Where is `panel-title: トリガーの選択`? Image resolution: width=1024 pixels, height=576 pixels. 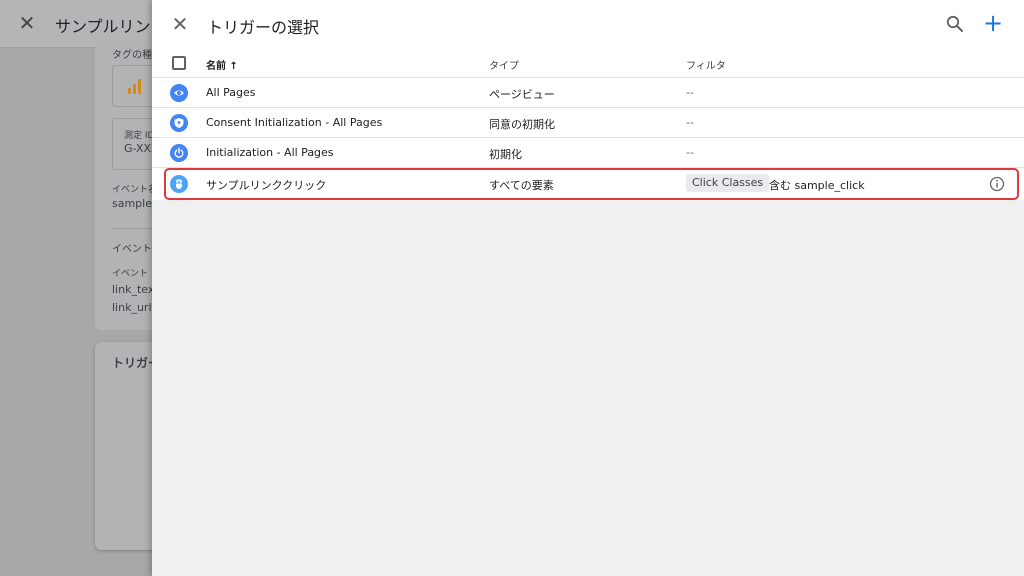 panel-title: トリガーの選択 is located at coordinates (263, 27).